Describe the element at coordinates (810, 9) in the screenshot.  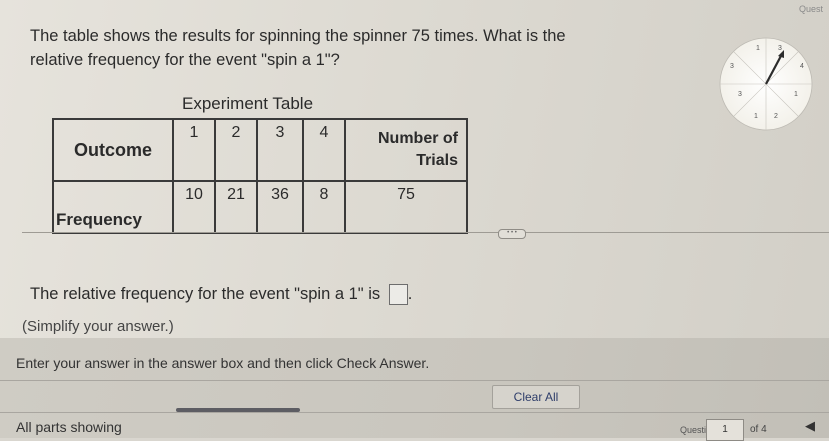
I see `corner-tag: Quest` at that location.